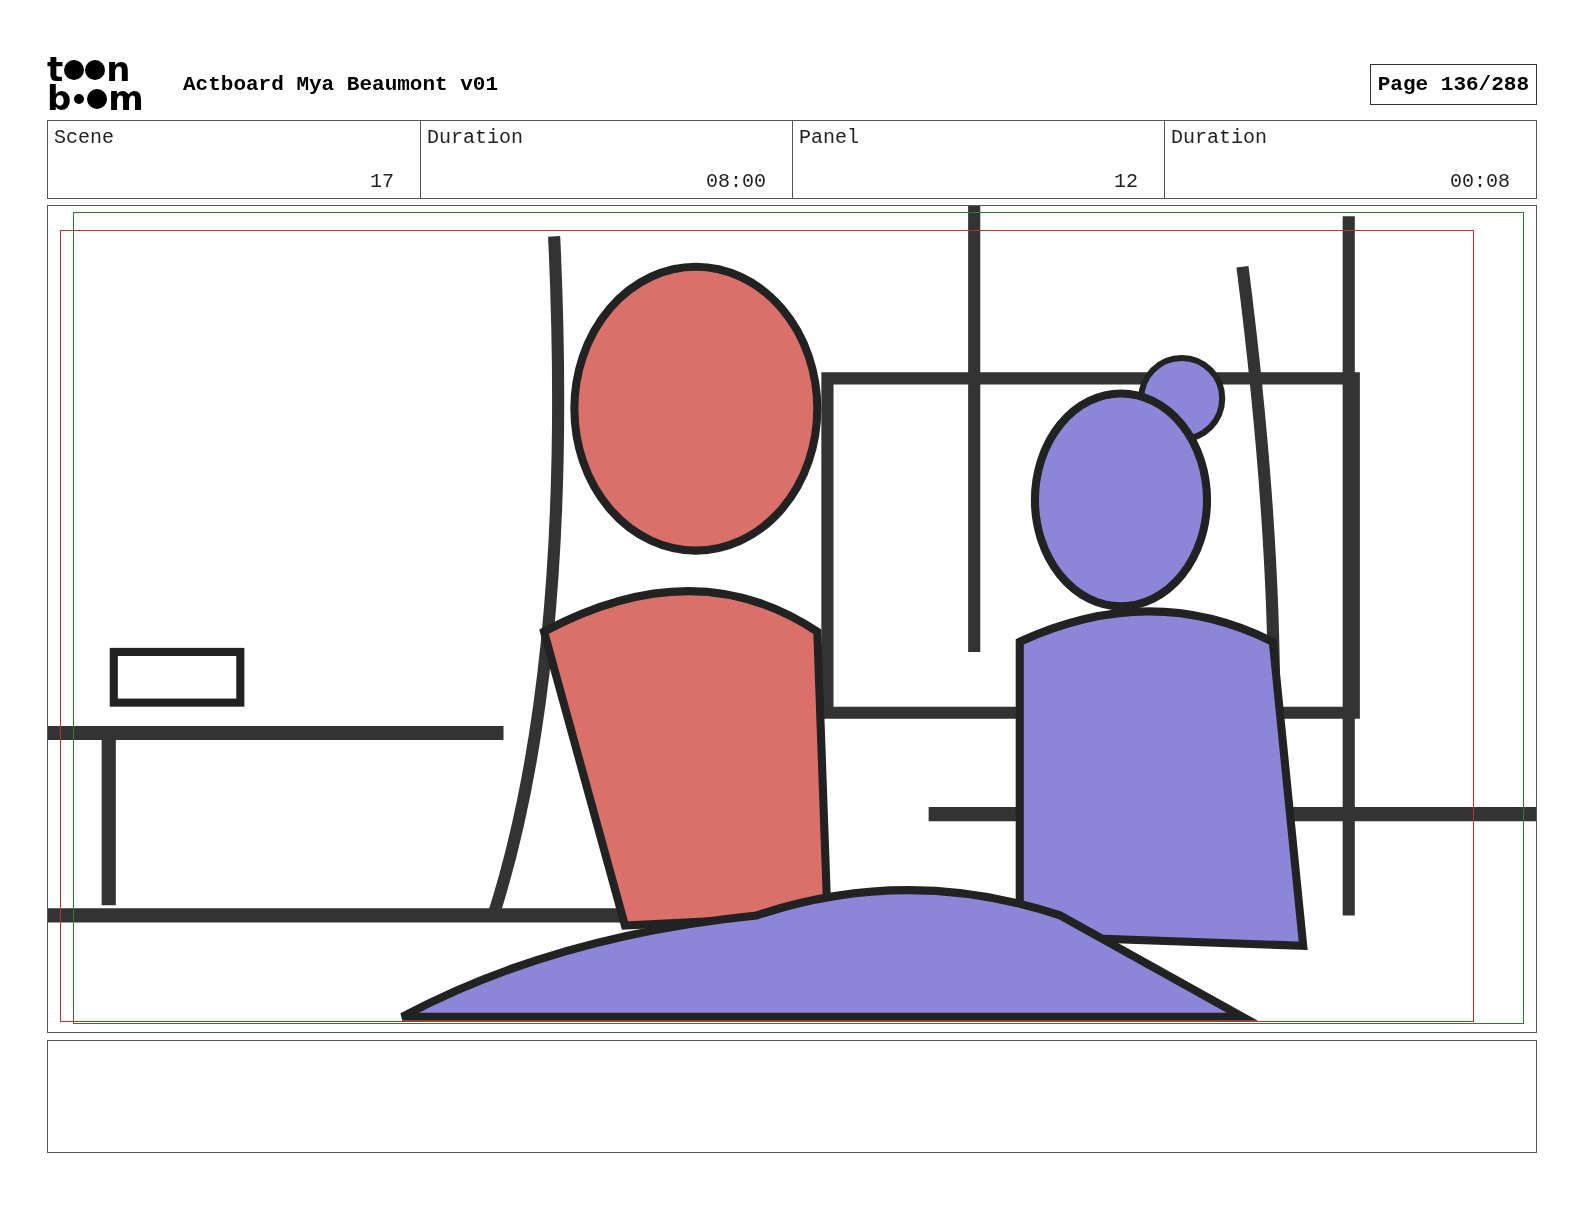  I want to click on field-value: 12, so click(1126, 181).